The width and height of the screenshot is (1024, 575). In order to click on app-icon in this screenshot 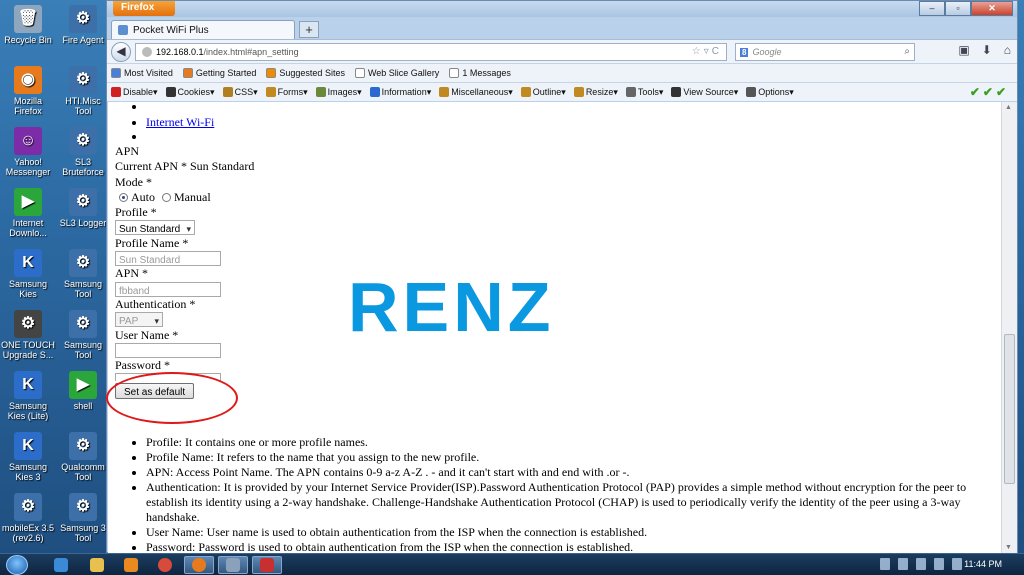, I will do `click(267, 565)`.